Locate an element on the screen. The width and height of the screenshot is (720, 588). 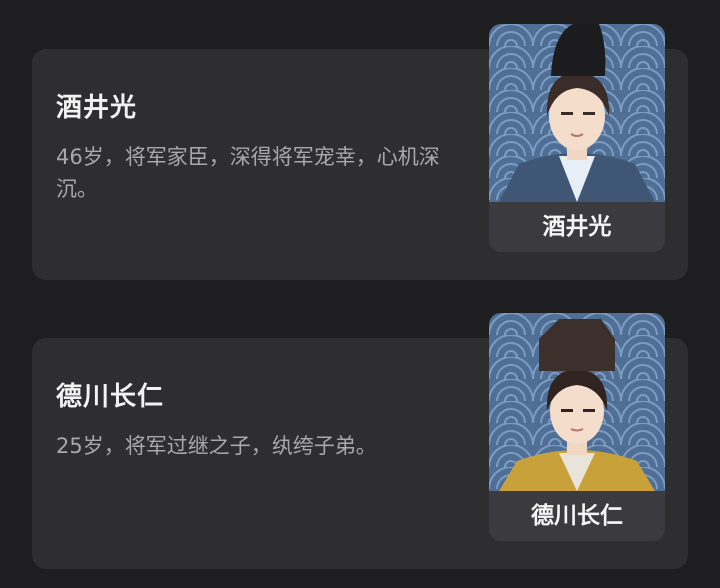
character-description: 25岁，将军过继之子，纨绔子弟。 is located at coordinates (216, 446).